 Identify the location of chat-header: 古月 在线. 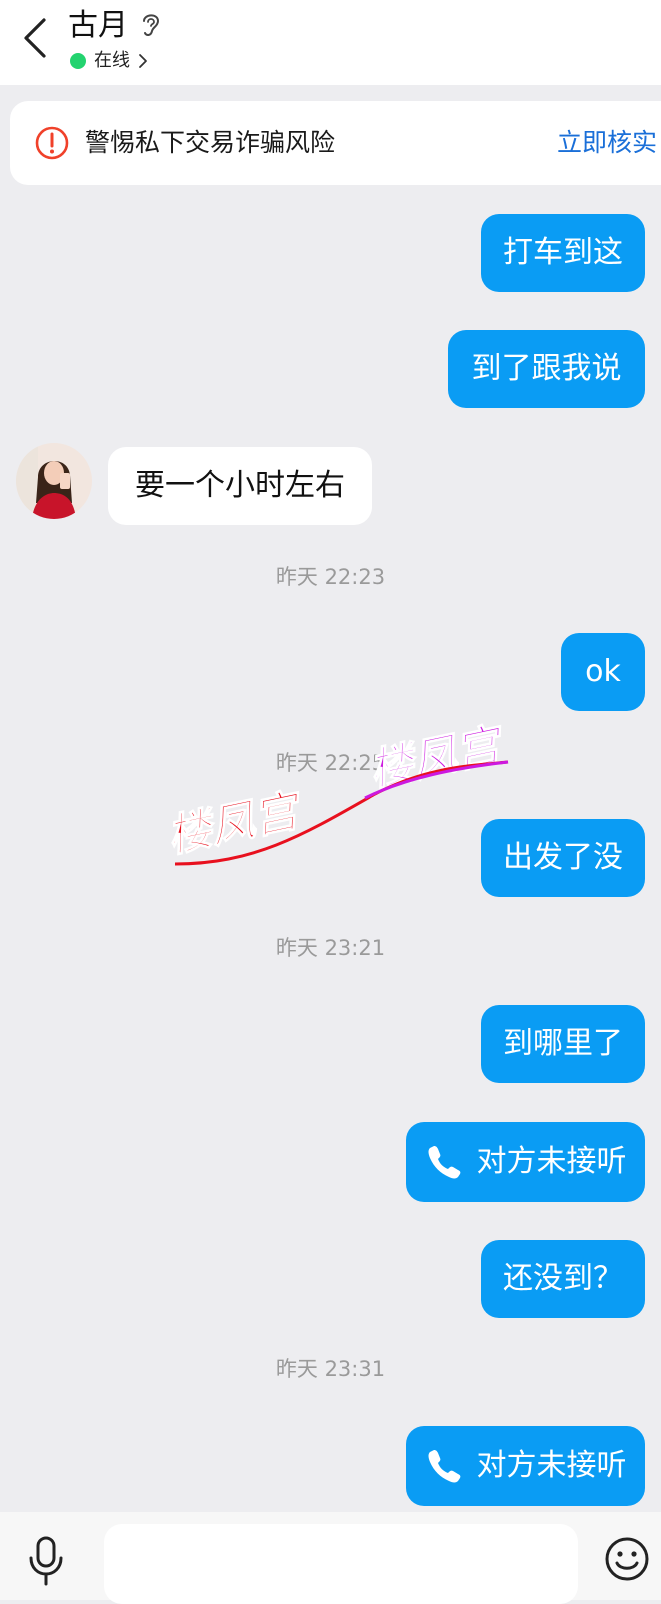
(330, 42).